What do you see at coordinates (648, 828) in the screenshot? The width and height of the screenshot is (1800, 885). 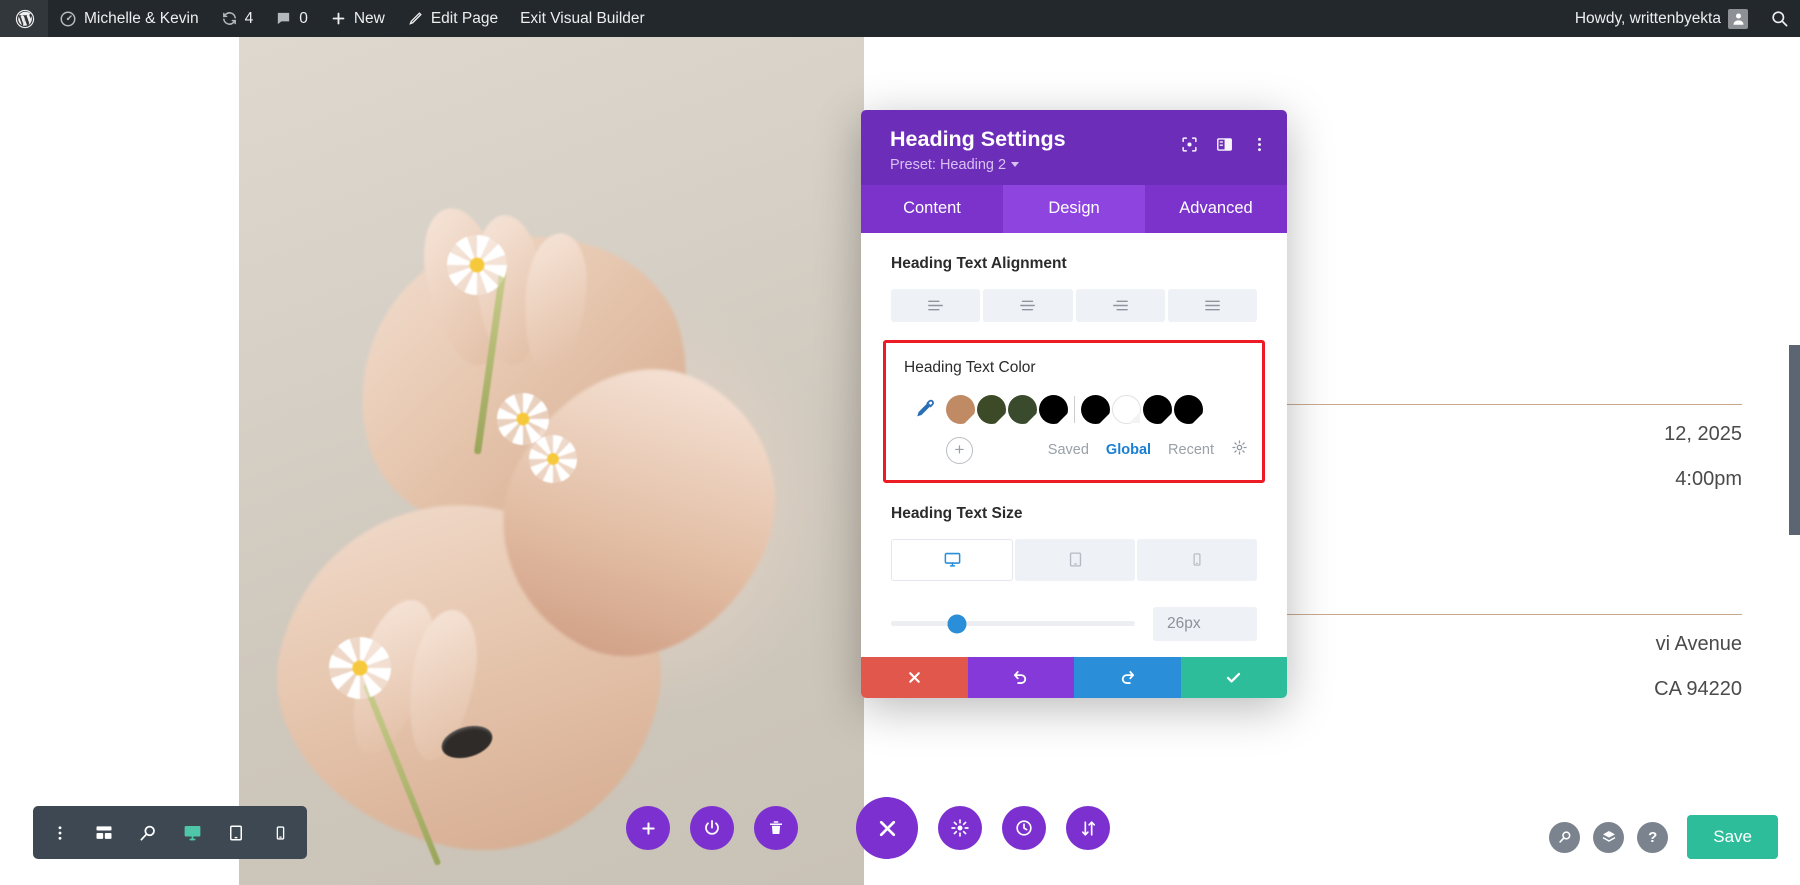 I see `add-section-button` at bounding box center [648, 828].